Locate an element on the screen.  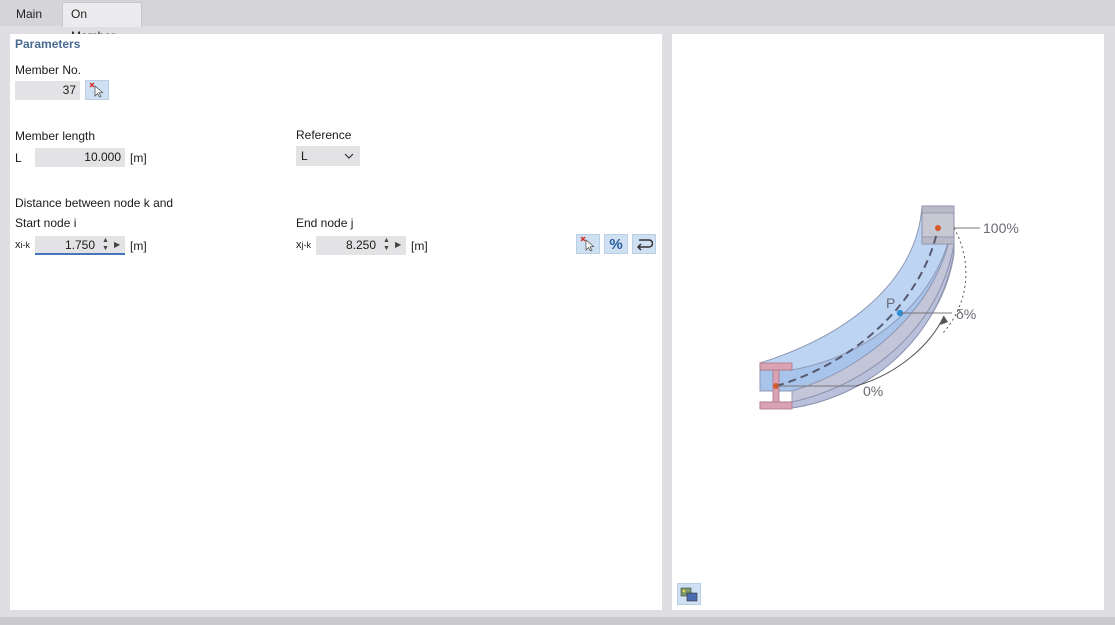
end-symbol: xj-k is located at coordinates (303, 245).